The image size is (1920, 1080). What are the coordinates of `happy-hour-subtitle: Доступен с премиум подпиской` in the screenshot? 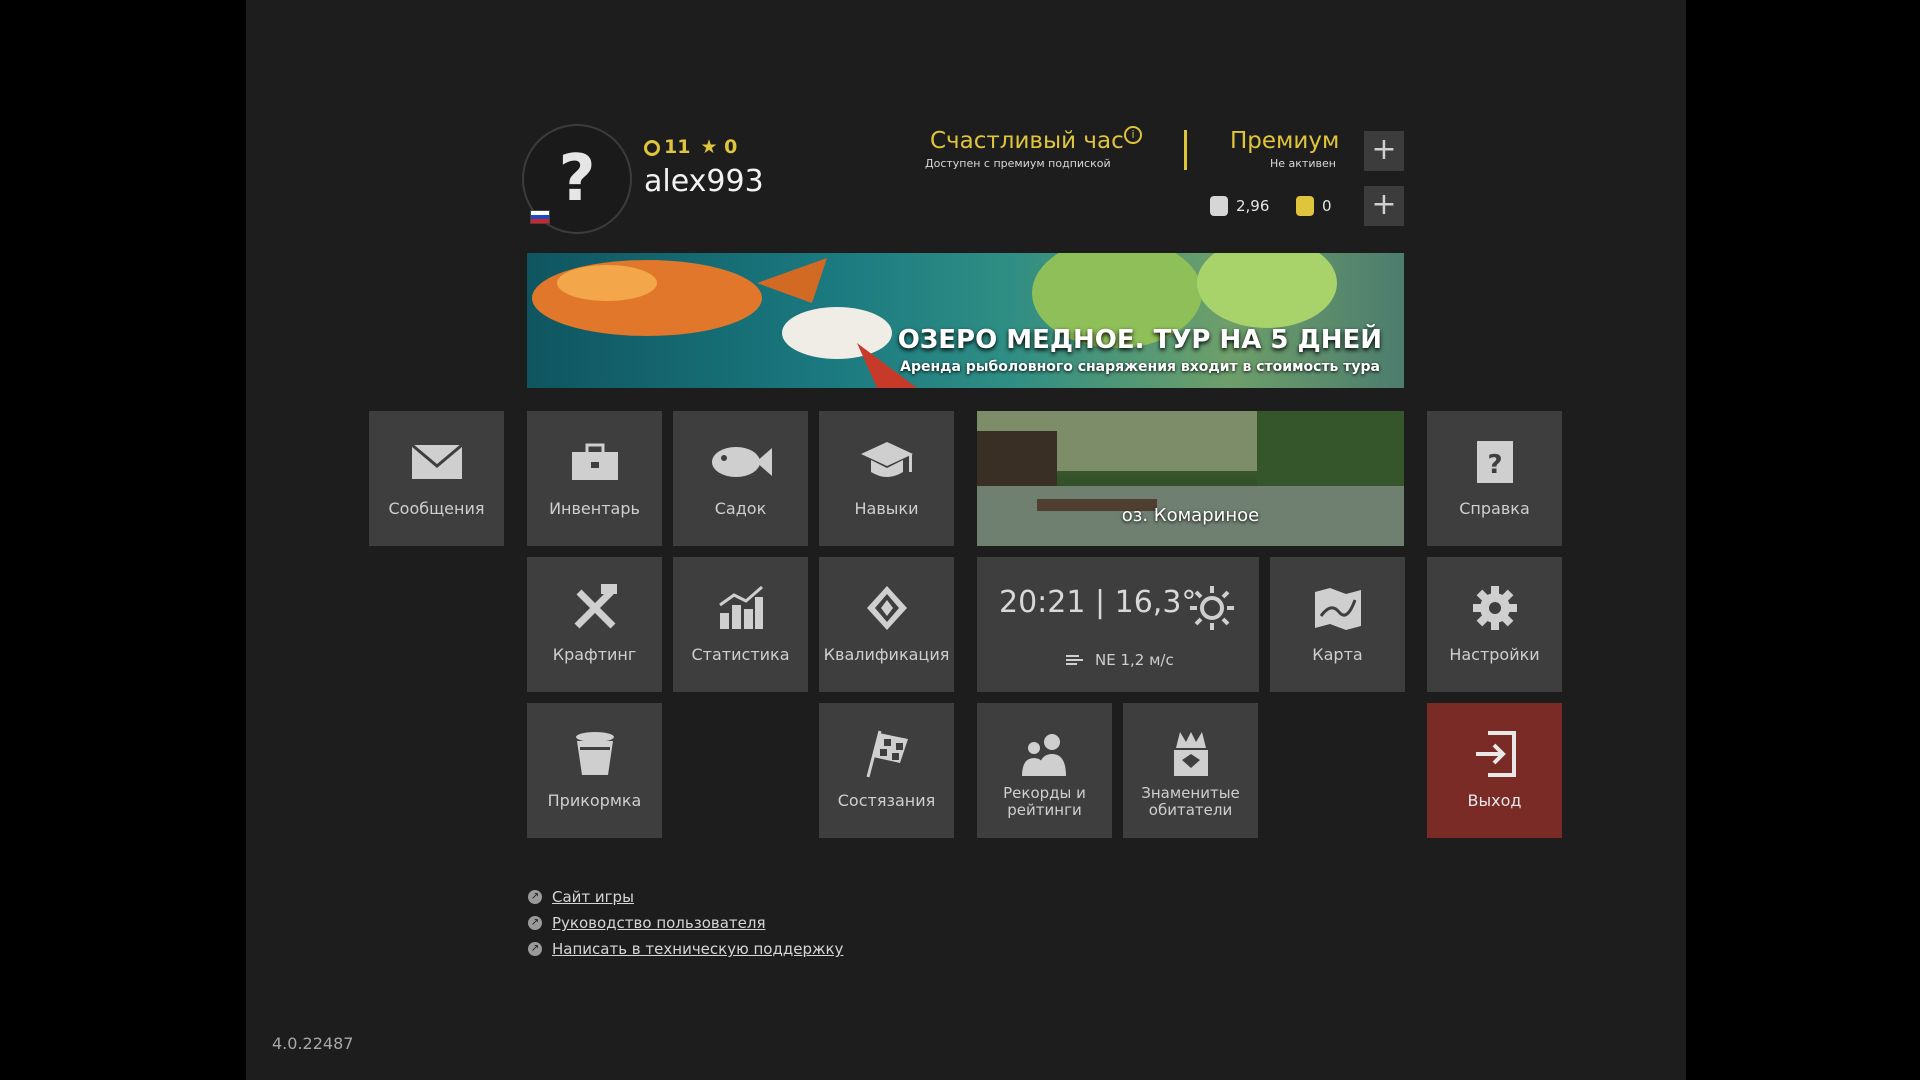 It's located at (1018, 163).